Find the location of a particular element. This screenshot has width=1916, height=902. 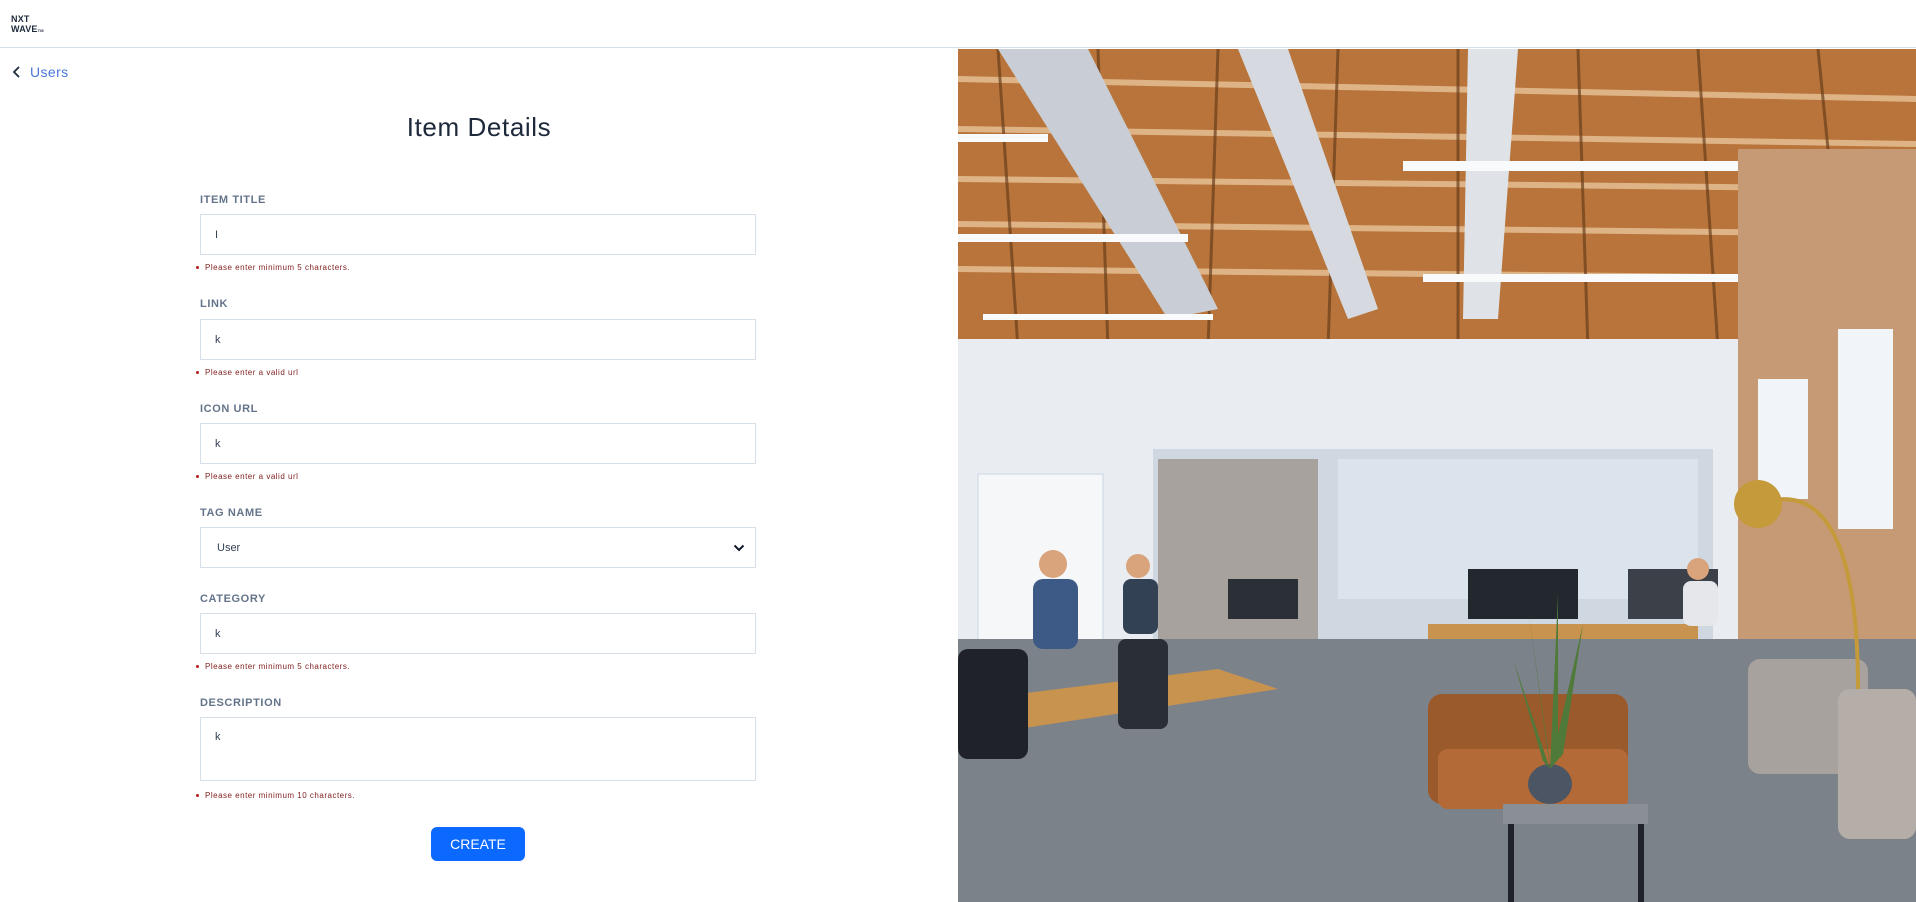

item-title-label: ITEM TITLE is located at coordinates (233, 200).